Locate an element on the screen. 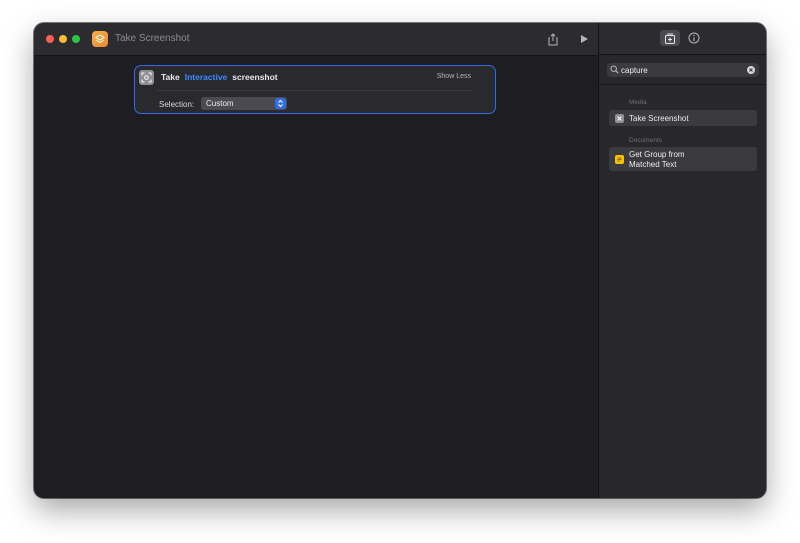 Image resolution: width=800 pixels, height=543 pixels. sidebar-toolbar is located at coordinates (682, 39).